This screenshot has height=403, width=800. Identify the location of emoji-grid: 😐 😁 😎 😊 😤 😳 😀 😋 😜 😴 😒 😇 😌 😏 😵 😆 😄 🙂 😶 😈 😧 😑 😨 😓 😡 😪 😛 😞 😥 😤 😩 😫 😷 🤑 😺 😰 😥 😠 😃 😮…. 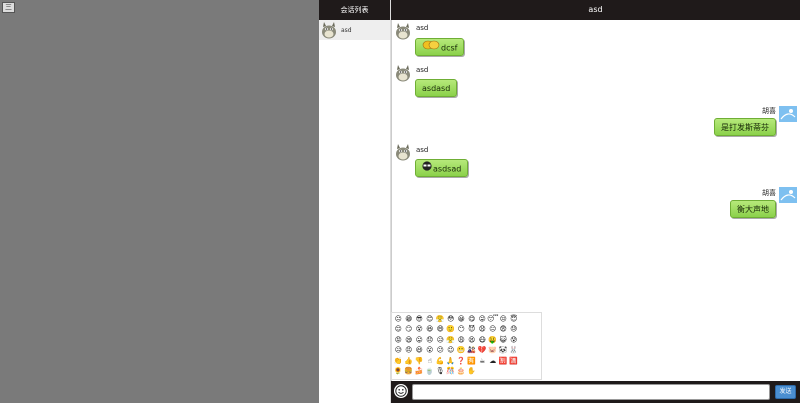
(466, 345).